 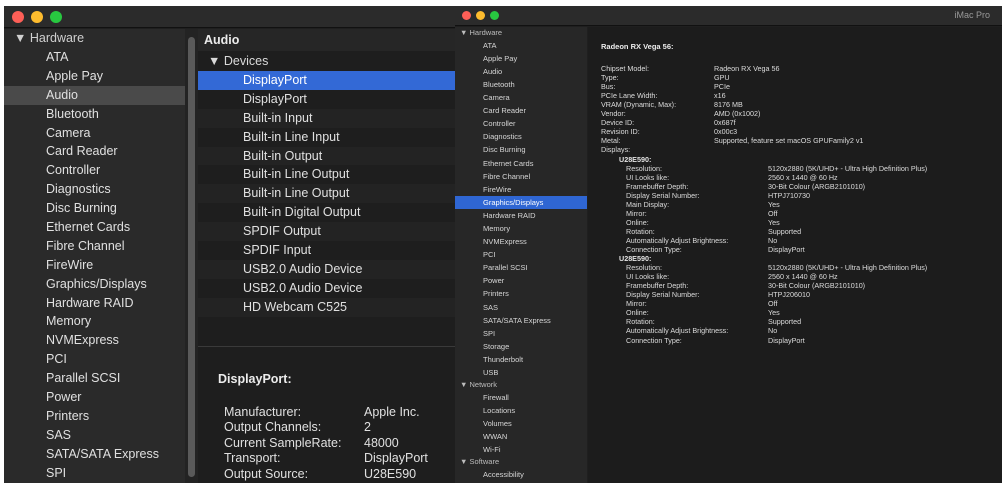 I want to click on device-row: Built-in Line Input, so click(x=327, y=137).